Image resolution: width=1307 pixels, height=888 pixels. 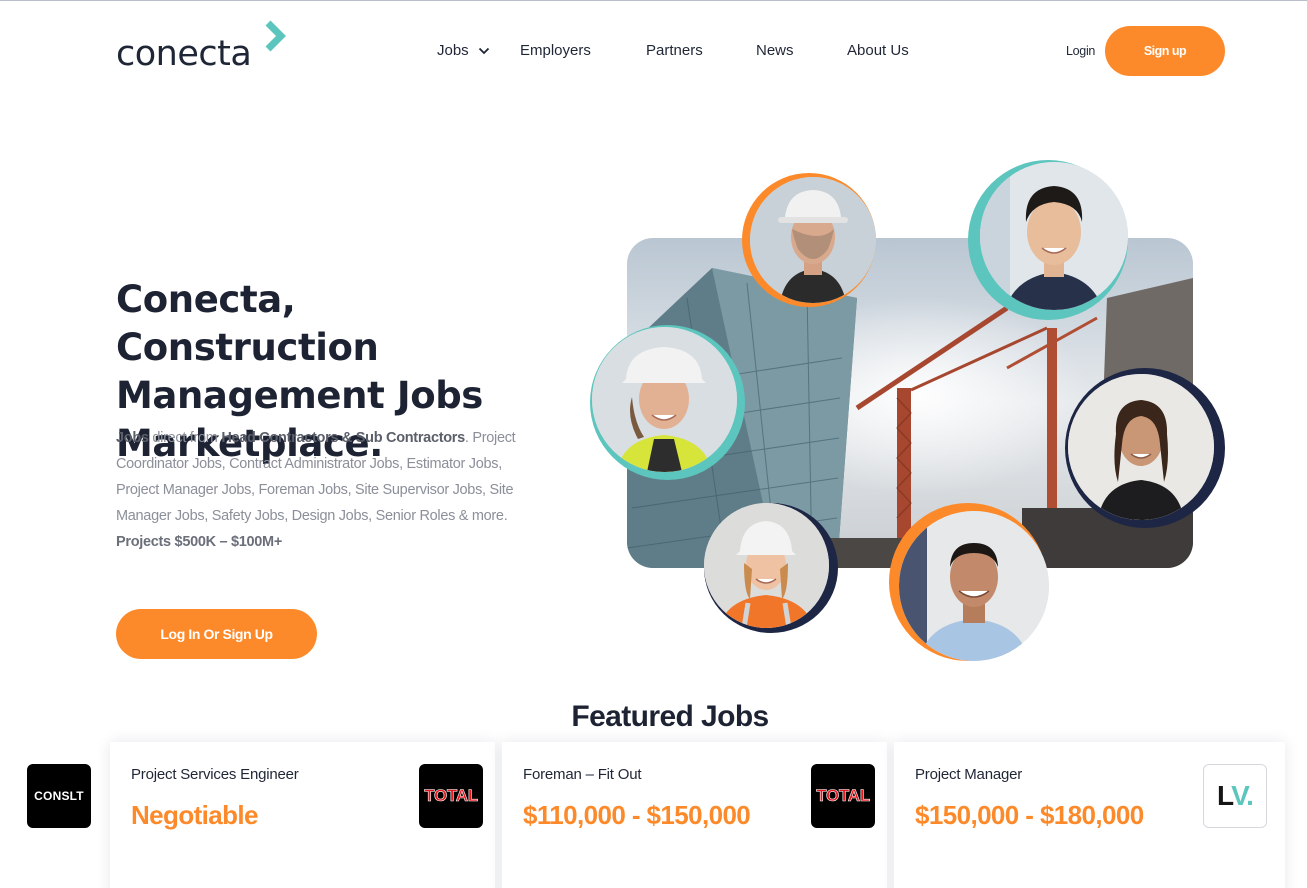 I want to click on portrait-man-hardhat, so click(x=809, y=240).